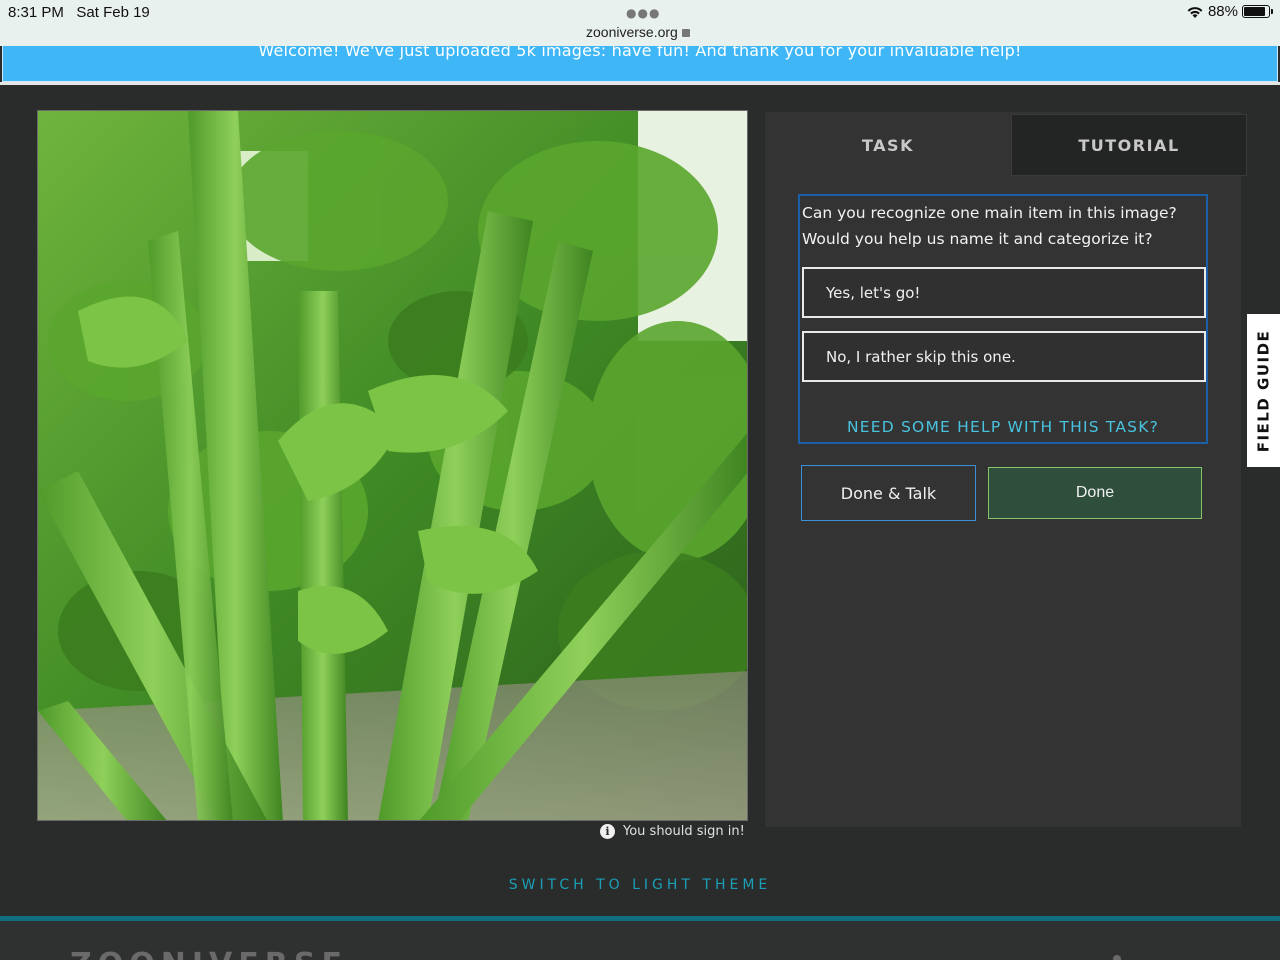 The height and width of the screenshot is (960, 1280). Describe the element at coordinates (888, 145) in the screenshot. I see `tab-task: TASK` at that location.